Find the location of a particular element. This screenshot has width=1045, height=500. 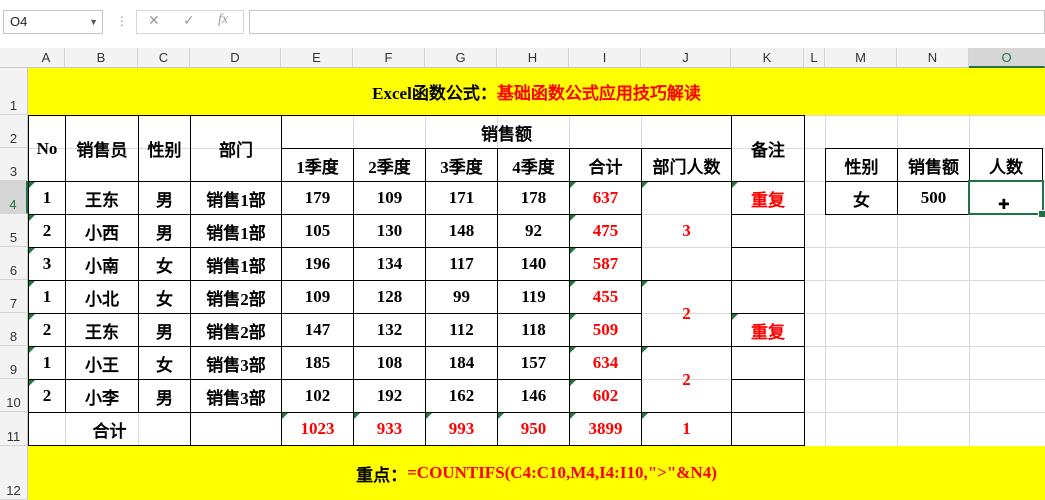

row-header-4: 4 is located at coordinates (14, 197).